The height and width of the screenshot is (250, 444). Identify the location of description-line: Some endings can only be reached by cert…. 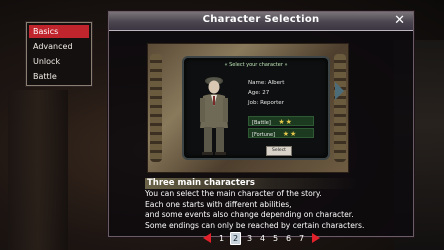
(255, 225).